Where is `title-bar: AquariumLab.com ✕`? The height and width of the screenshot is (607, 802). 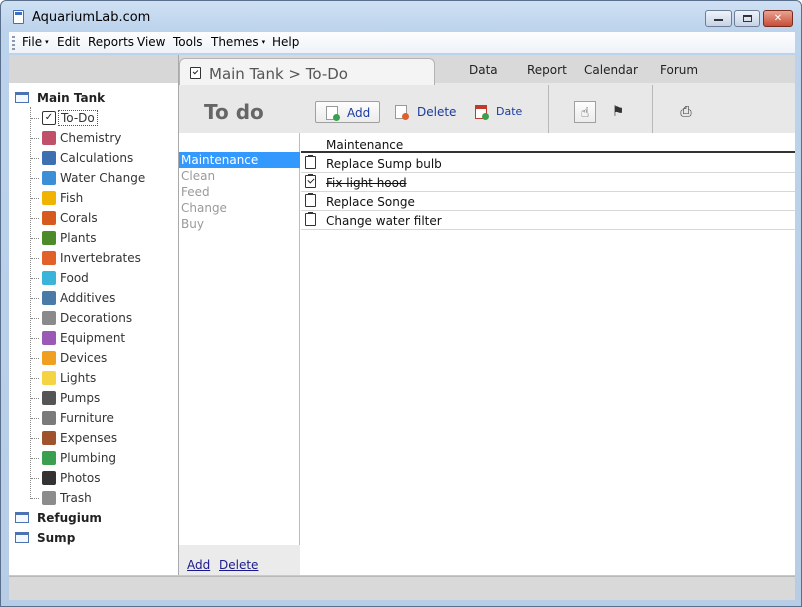
title-bar: AquariumLab.com ✕ is located at coordinates (401, 16).